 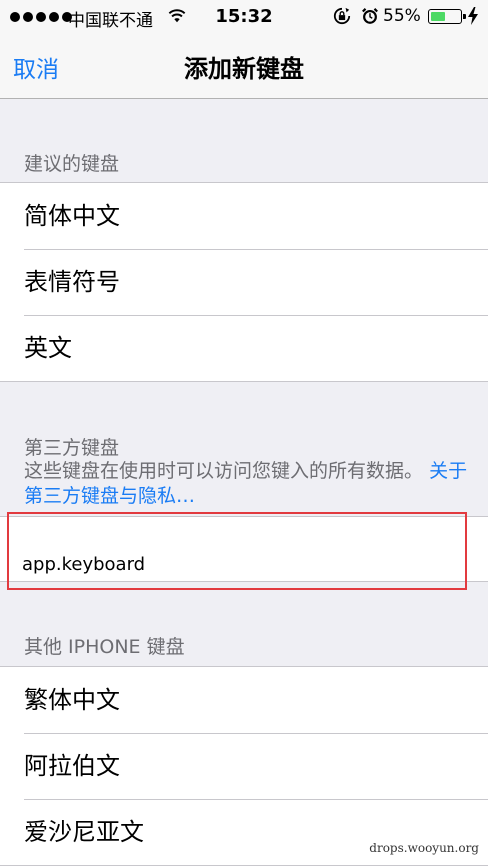 I want to click on keyboard-item-estonian: 爱沙尼亚文, so click(x=244, y=832).